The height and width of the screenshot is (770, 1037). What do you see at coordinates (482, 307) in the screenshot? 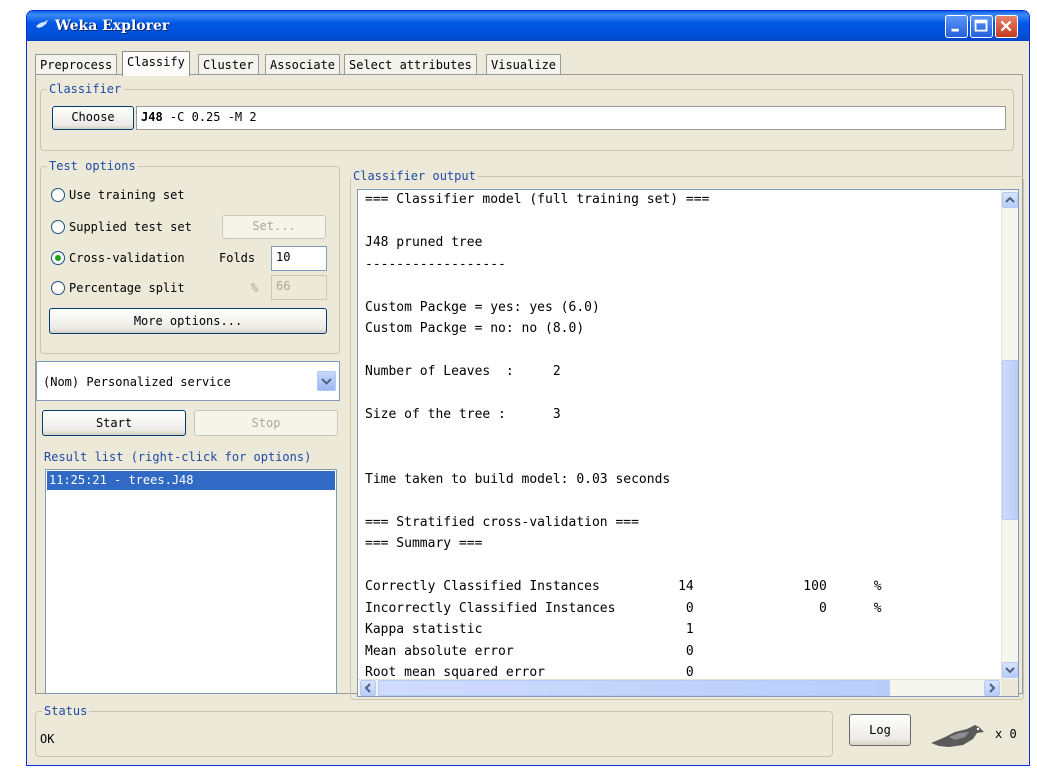
I see `output-line: Custom Packge = yes: yes (6.0)` at bounding box center [482, 307].